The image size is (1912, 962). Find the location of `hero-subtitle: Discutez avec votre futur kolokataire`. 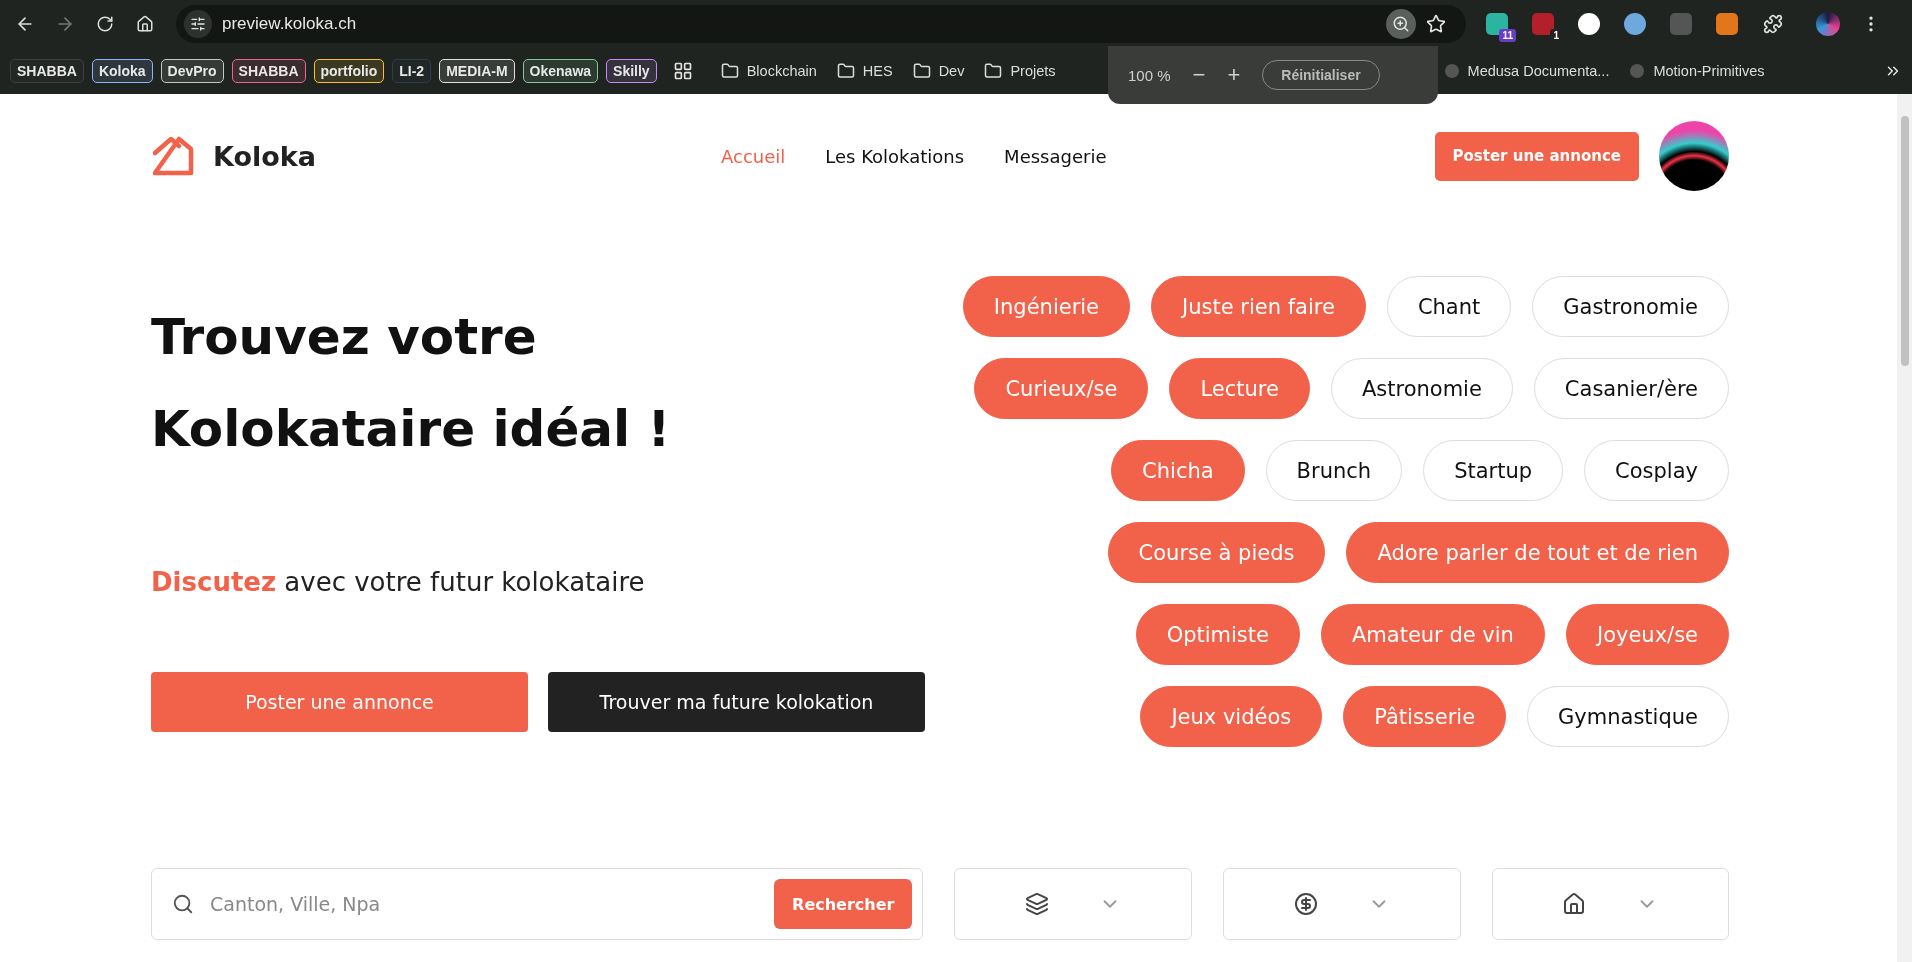

hero-subtitle: Discutez avec votre futur kolokataire is located at coordinates (398, 582).